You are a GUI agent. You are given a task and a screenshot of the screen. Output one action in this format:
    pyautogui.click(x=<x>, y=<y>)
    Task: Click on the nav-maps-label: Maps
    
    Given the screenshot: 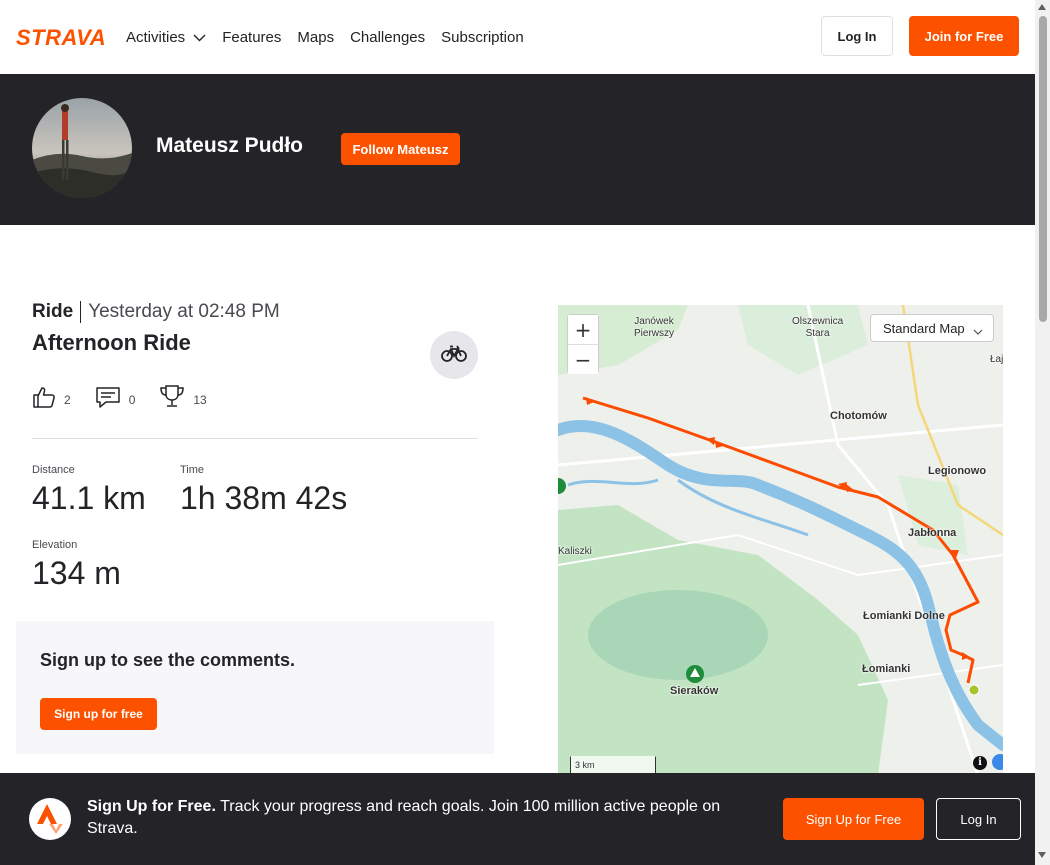 What is the action you would take?
    pyautogui.click(x=316, y=37)
    